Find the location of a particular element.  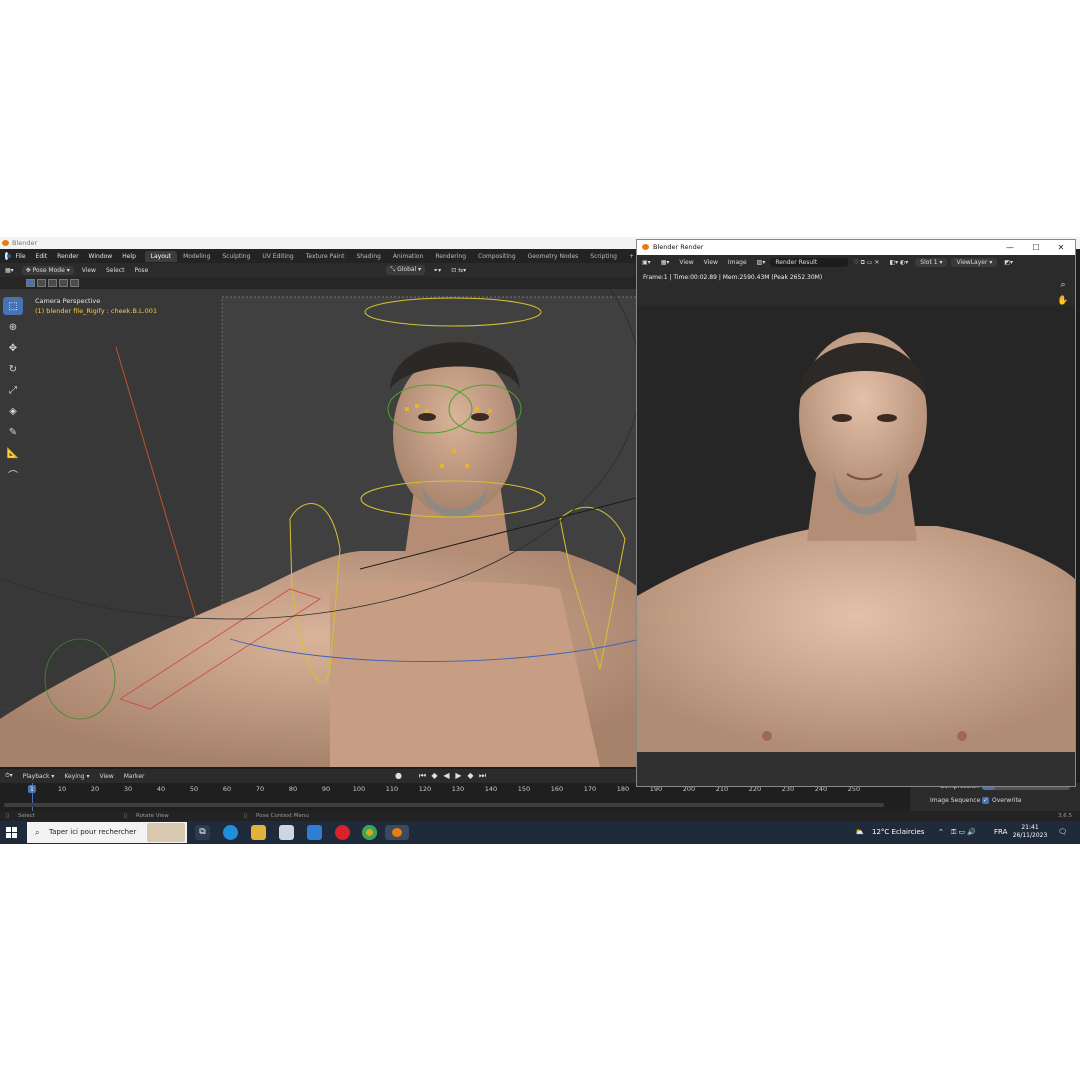

timeline-editor-icon: ⏱▾ is located at coordinates (9, 776).